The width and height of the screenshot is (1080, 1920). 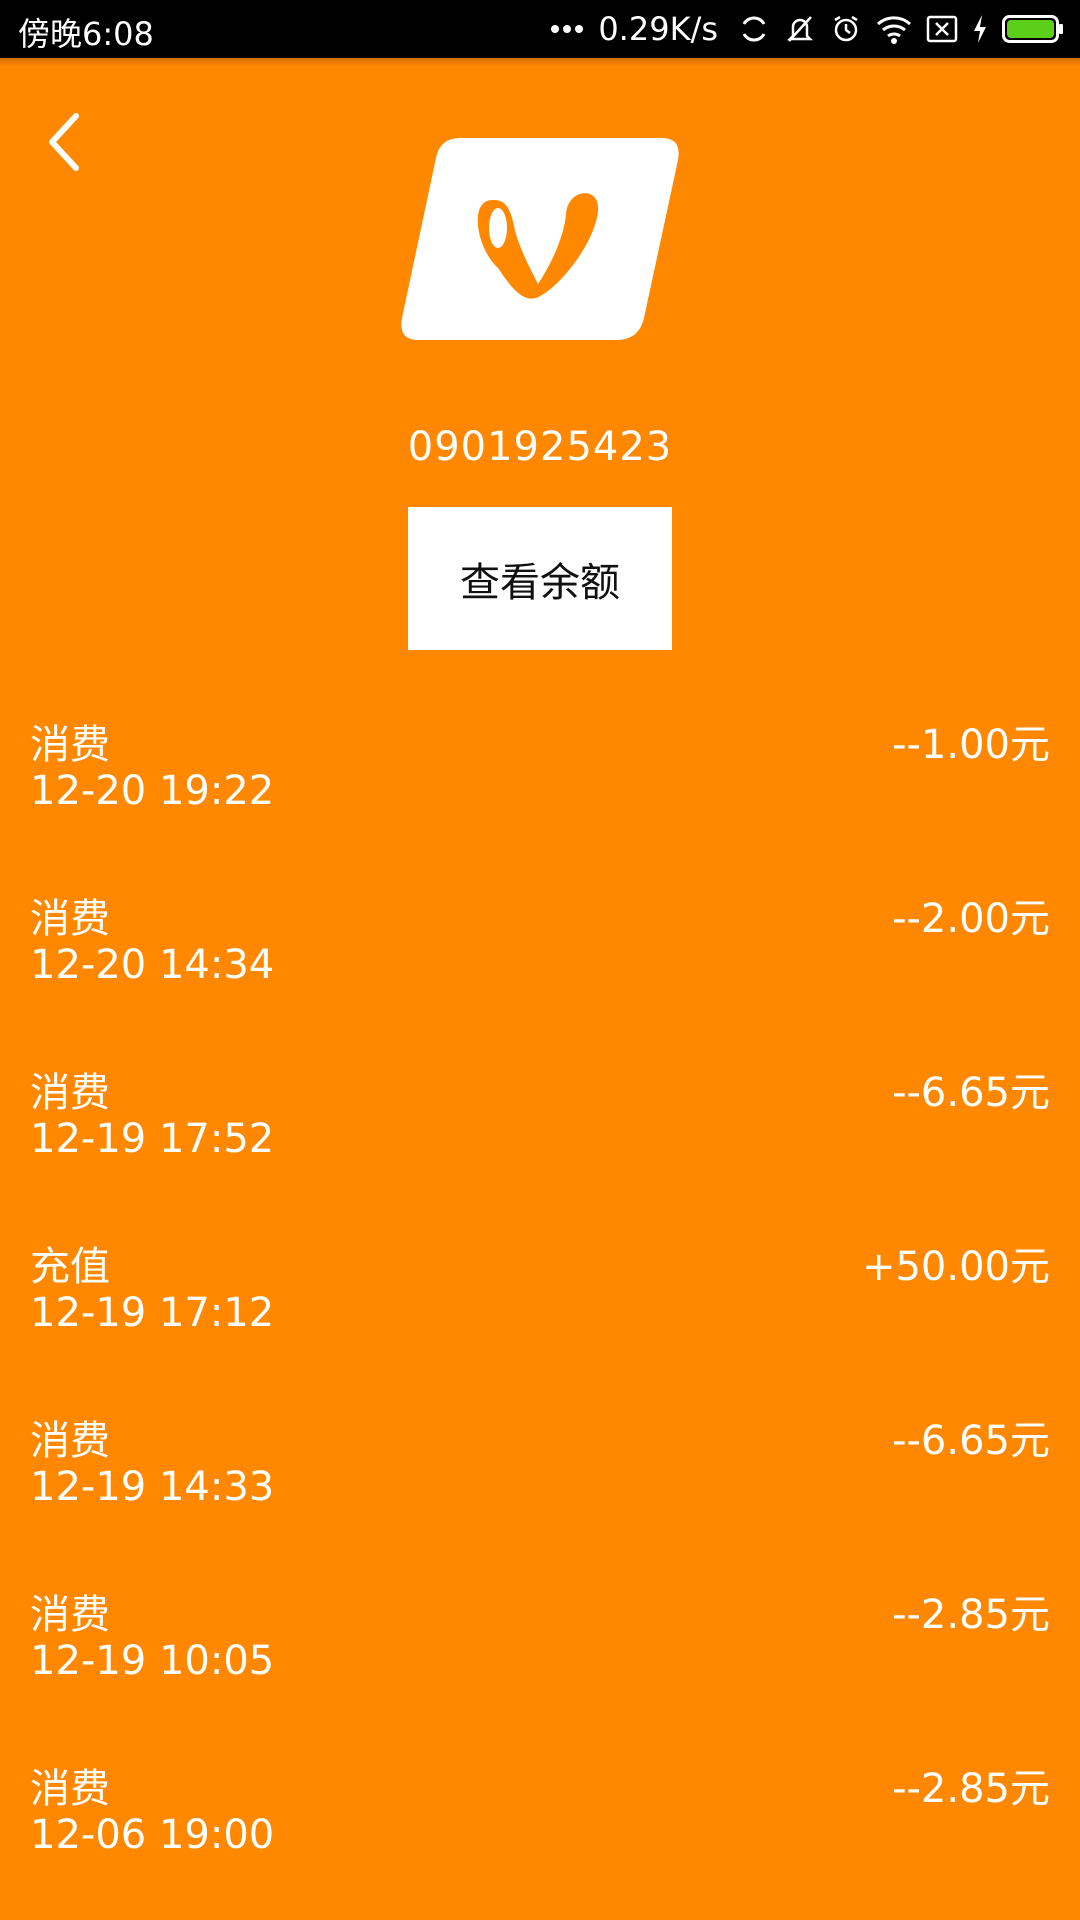 I want to click on wifi-icon, so click(x=894, y=29).